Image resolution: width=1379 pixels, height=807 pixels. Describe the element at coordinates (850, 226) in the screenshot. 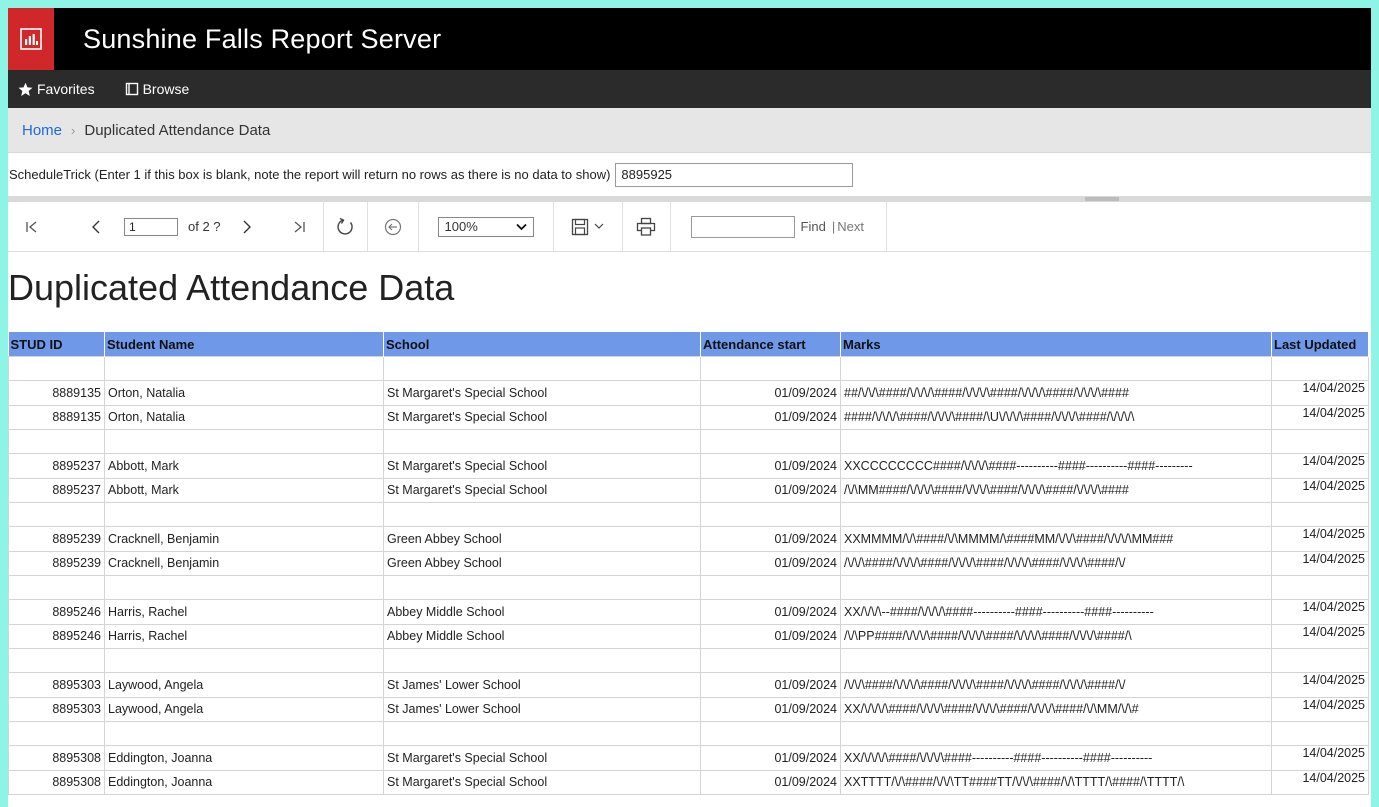

I see `find-next-button: Next` at that location.